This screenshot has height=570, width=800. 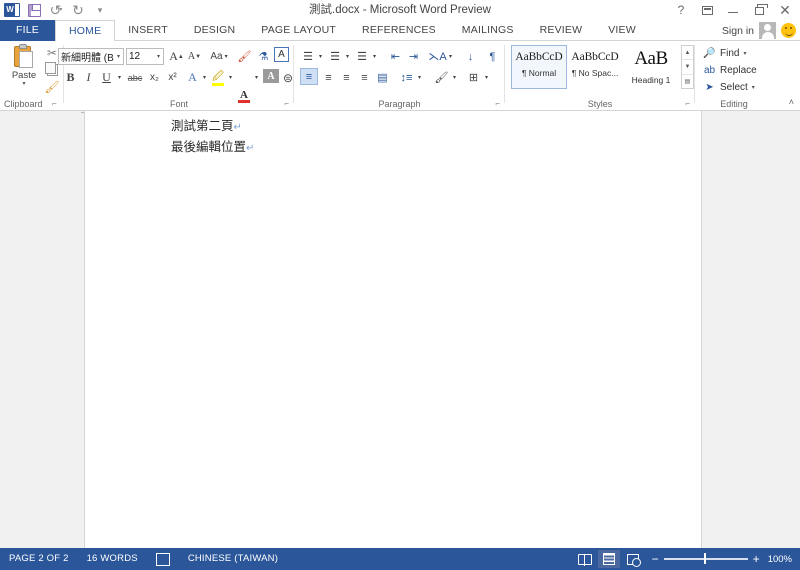 What do you see at coordinates (233, 559) in the screenshot?
I see `status-language: CHINESE (TAIWAN)` at bounding box center [233, 559].